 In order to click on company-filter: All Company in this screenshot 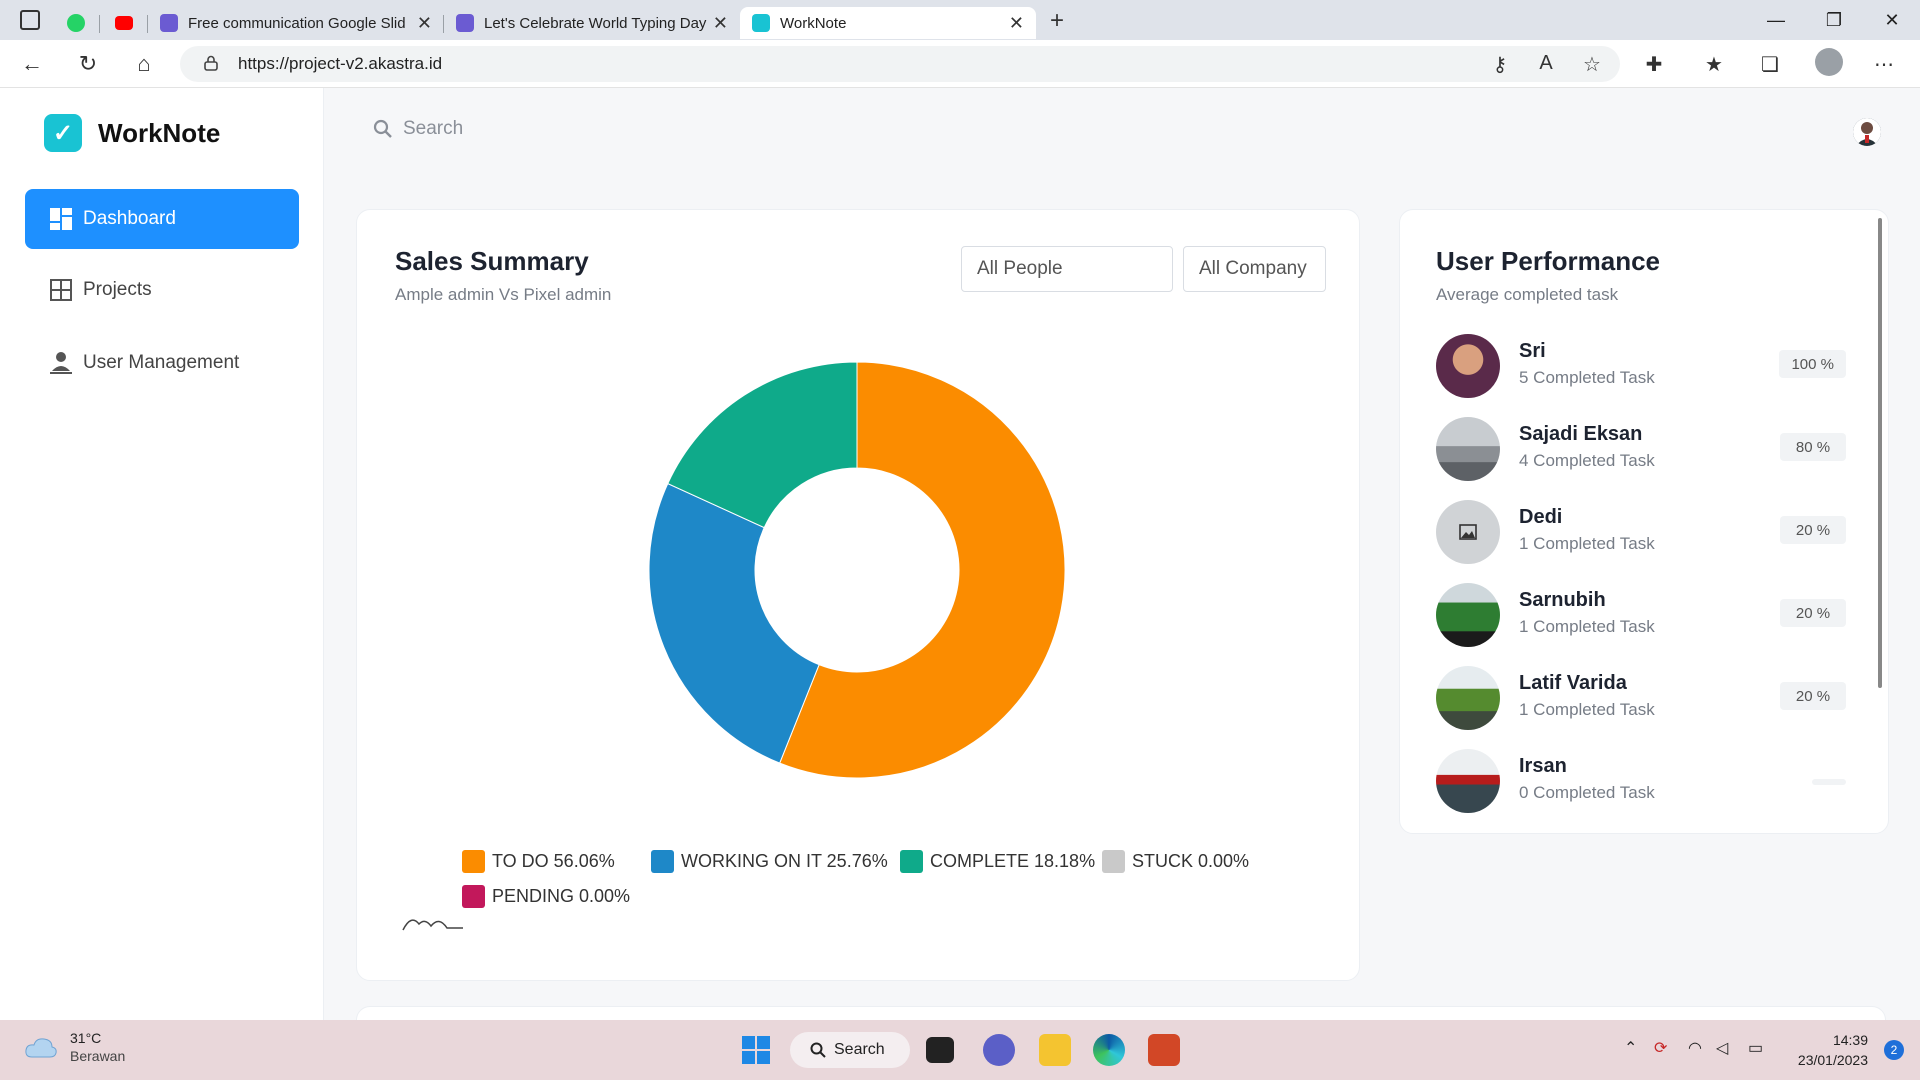, I will do `click(1254, 269)`.